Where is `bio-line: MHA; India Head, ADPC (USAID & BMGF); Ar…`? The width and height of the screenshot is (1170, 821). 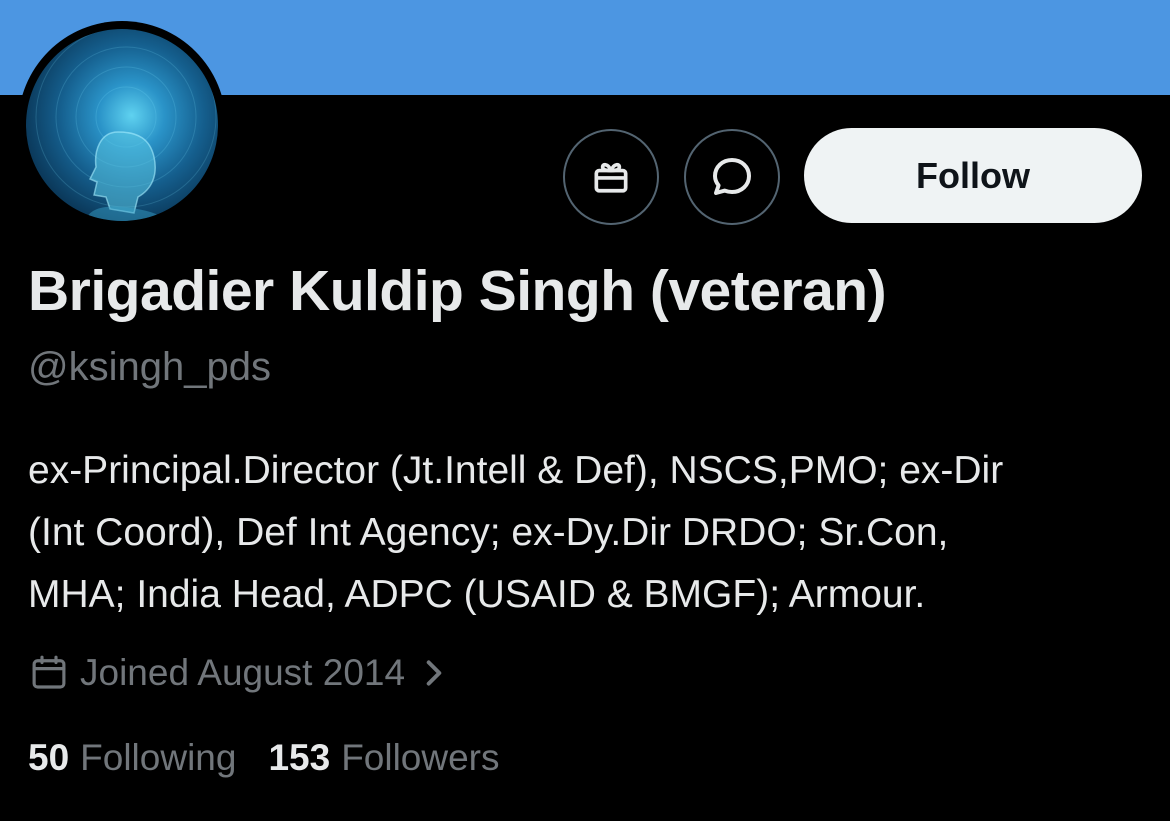
bio-line: MHA; India Head, ADPC (USAID & BMGF); Ar… is located at coordinates (477, 594).